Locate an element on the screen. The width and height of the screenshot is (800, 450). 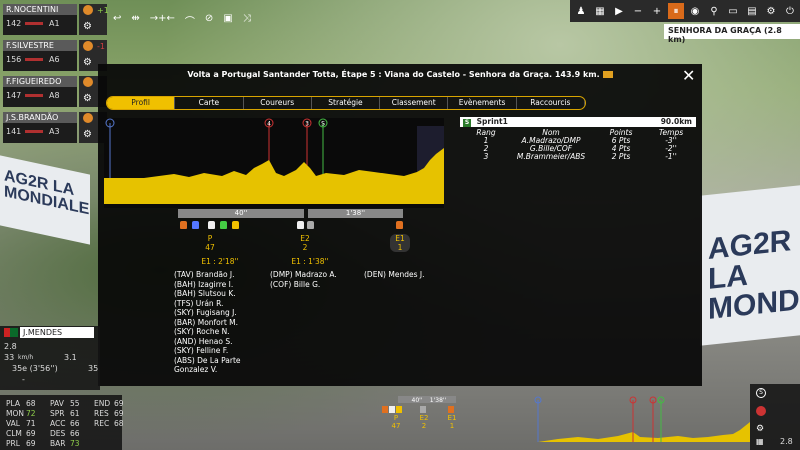
stat-value: 61 is located at coordinates (75, 413).